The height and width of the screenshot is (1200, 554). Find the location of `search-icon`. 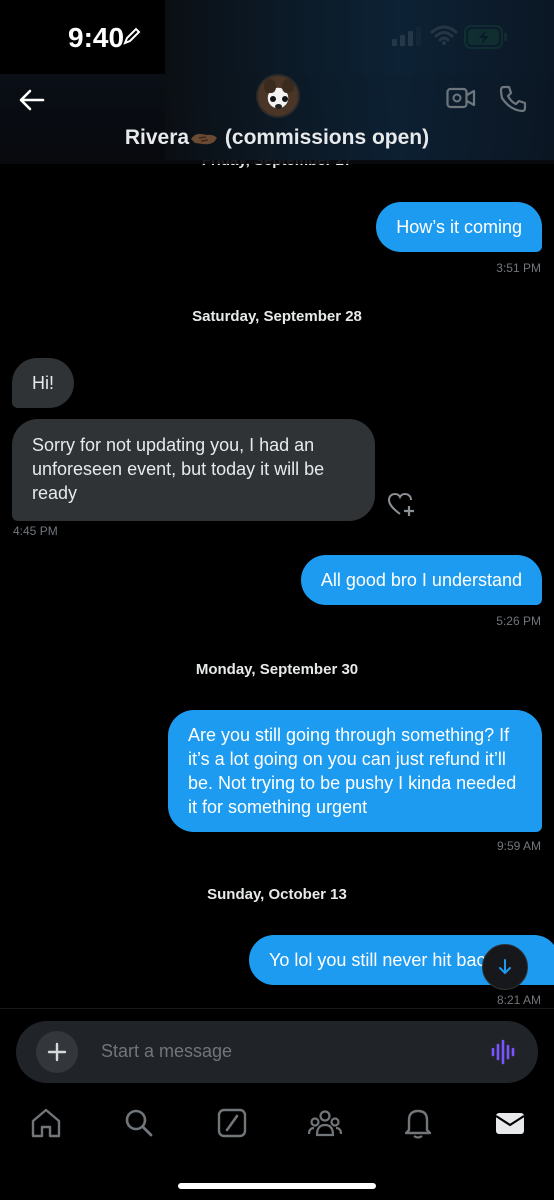

search-icon is located at coordinates (139, 1123).